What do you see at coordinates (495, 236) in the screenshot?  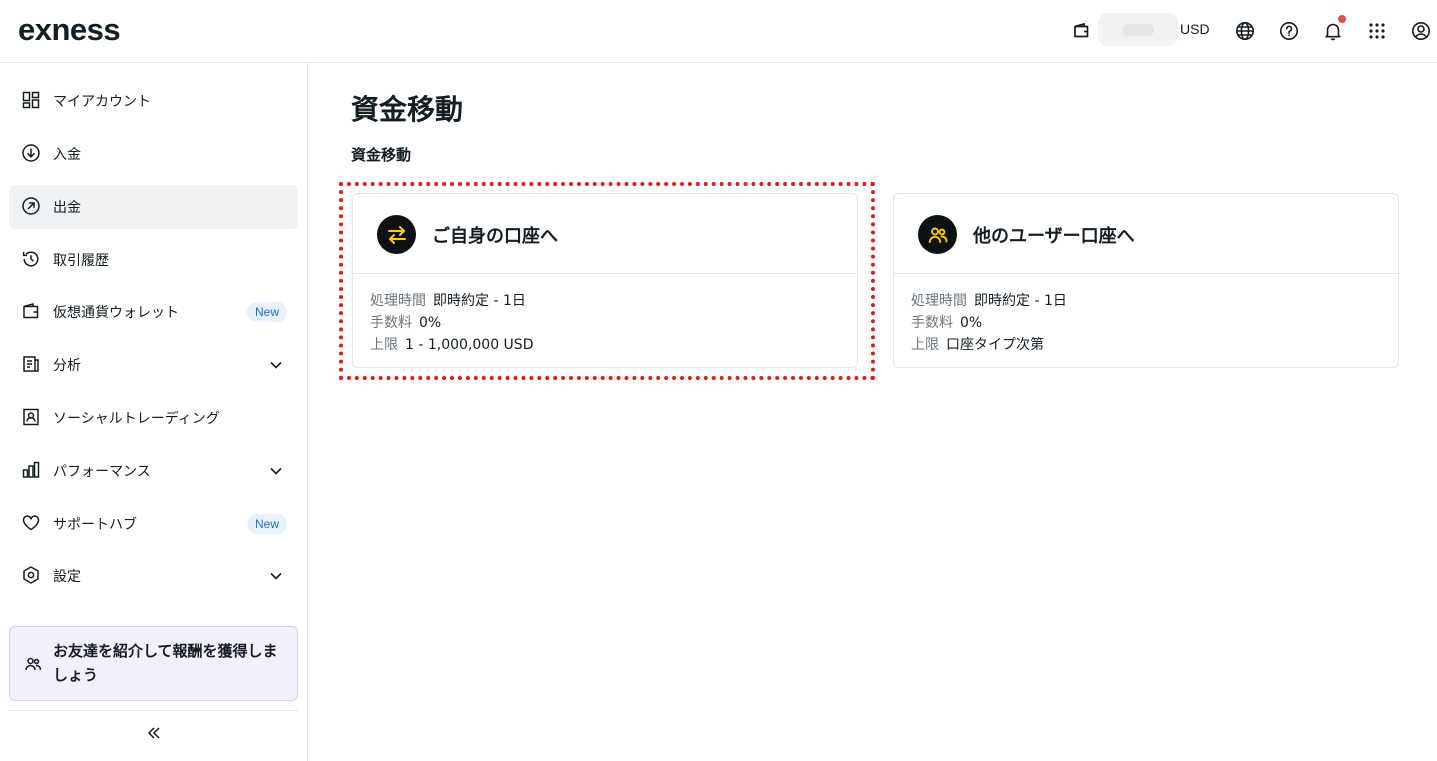 I see `card-title: ご自身の口座へ` at bounding box center [495, 236].